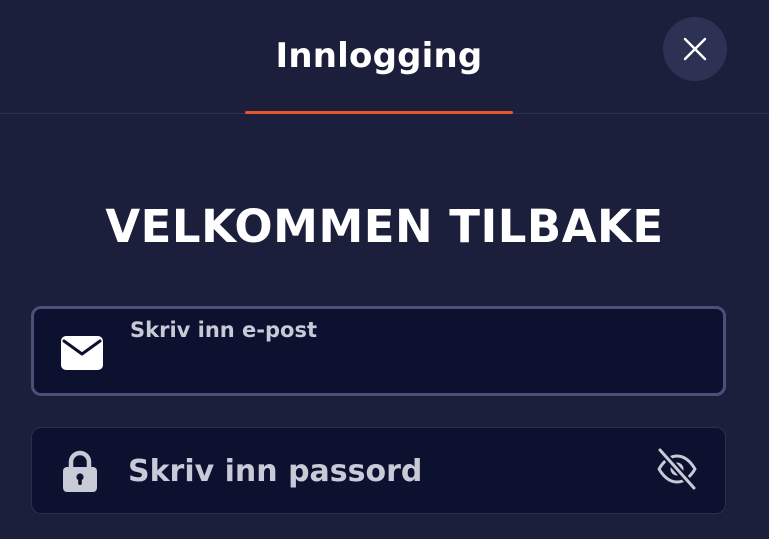 This screenshot has width=769, height=539. I want to click on password-field, so click(378, 470).